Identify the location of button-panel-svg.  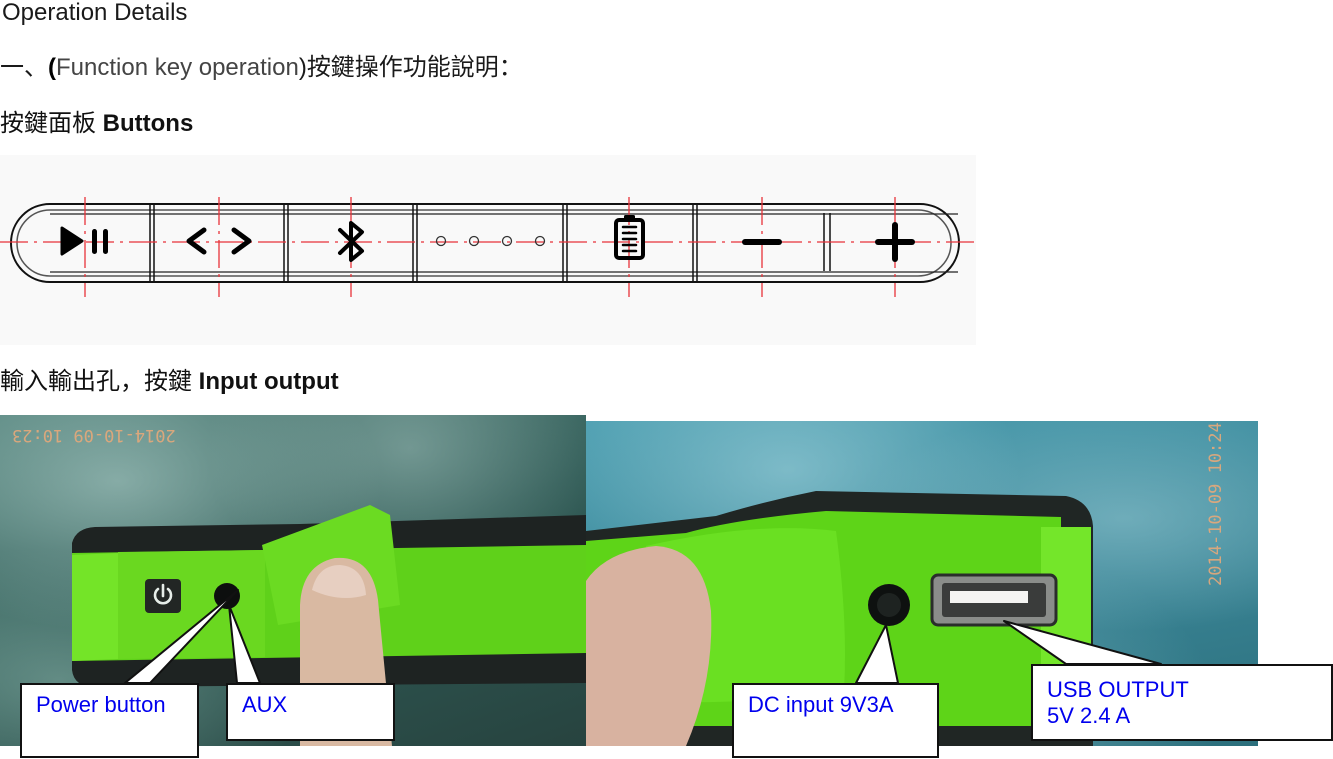
(488, 247).